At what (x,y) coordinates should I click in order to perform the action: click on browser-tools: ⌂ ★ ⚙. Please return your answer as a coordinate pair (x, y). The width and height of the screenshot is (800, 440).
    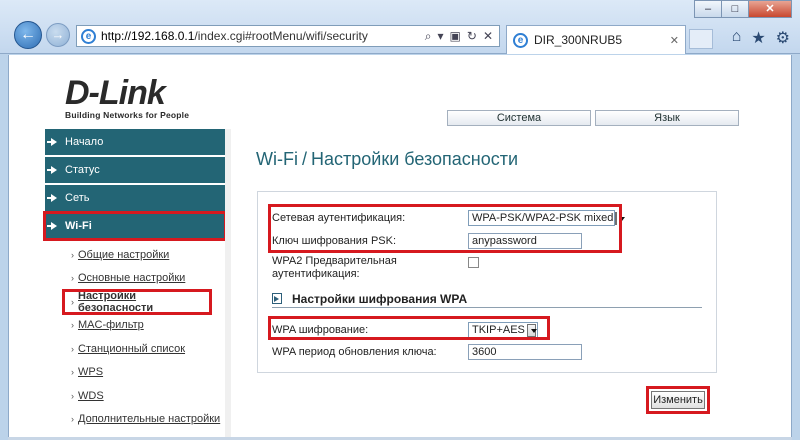
    Looking at the image, I should click on (761, 38).